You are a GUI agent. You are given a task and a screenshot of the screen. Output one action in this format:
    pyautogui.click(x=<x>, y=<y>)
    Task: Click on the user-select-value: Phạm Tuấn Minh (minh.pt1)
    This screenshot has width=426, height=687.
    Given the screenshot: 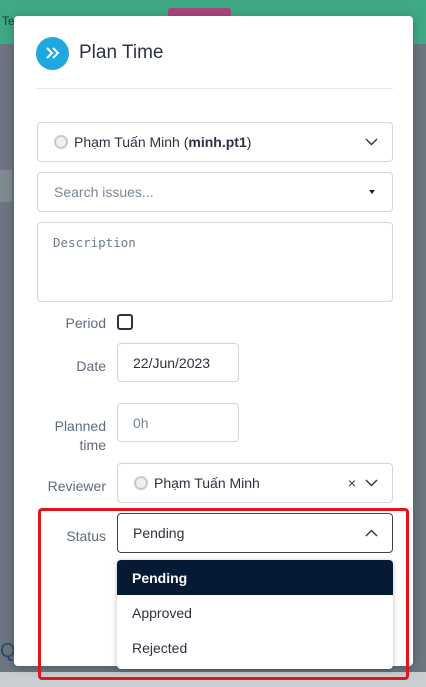 What is the action you would take?
    pyautogui.click(x=163, y=142)
    